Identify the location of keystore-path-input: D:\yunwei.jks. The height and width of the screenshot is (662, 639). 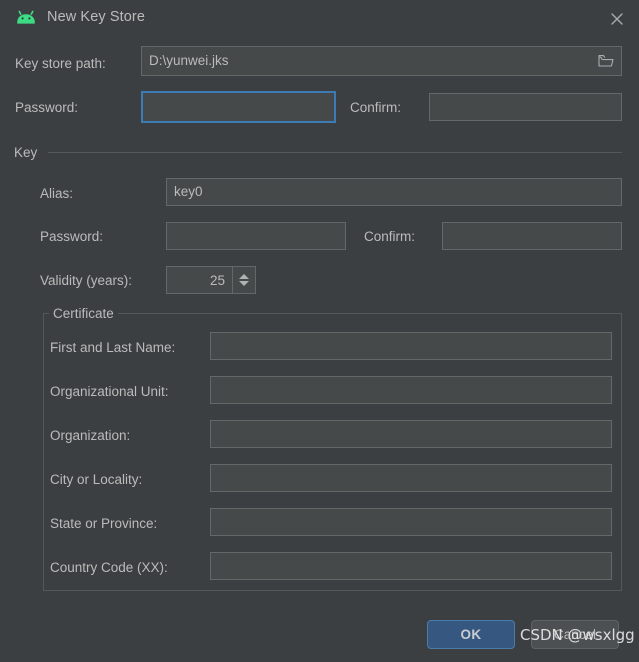
(381, 61).